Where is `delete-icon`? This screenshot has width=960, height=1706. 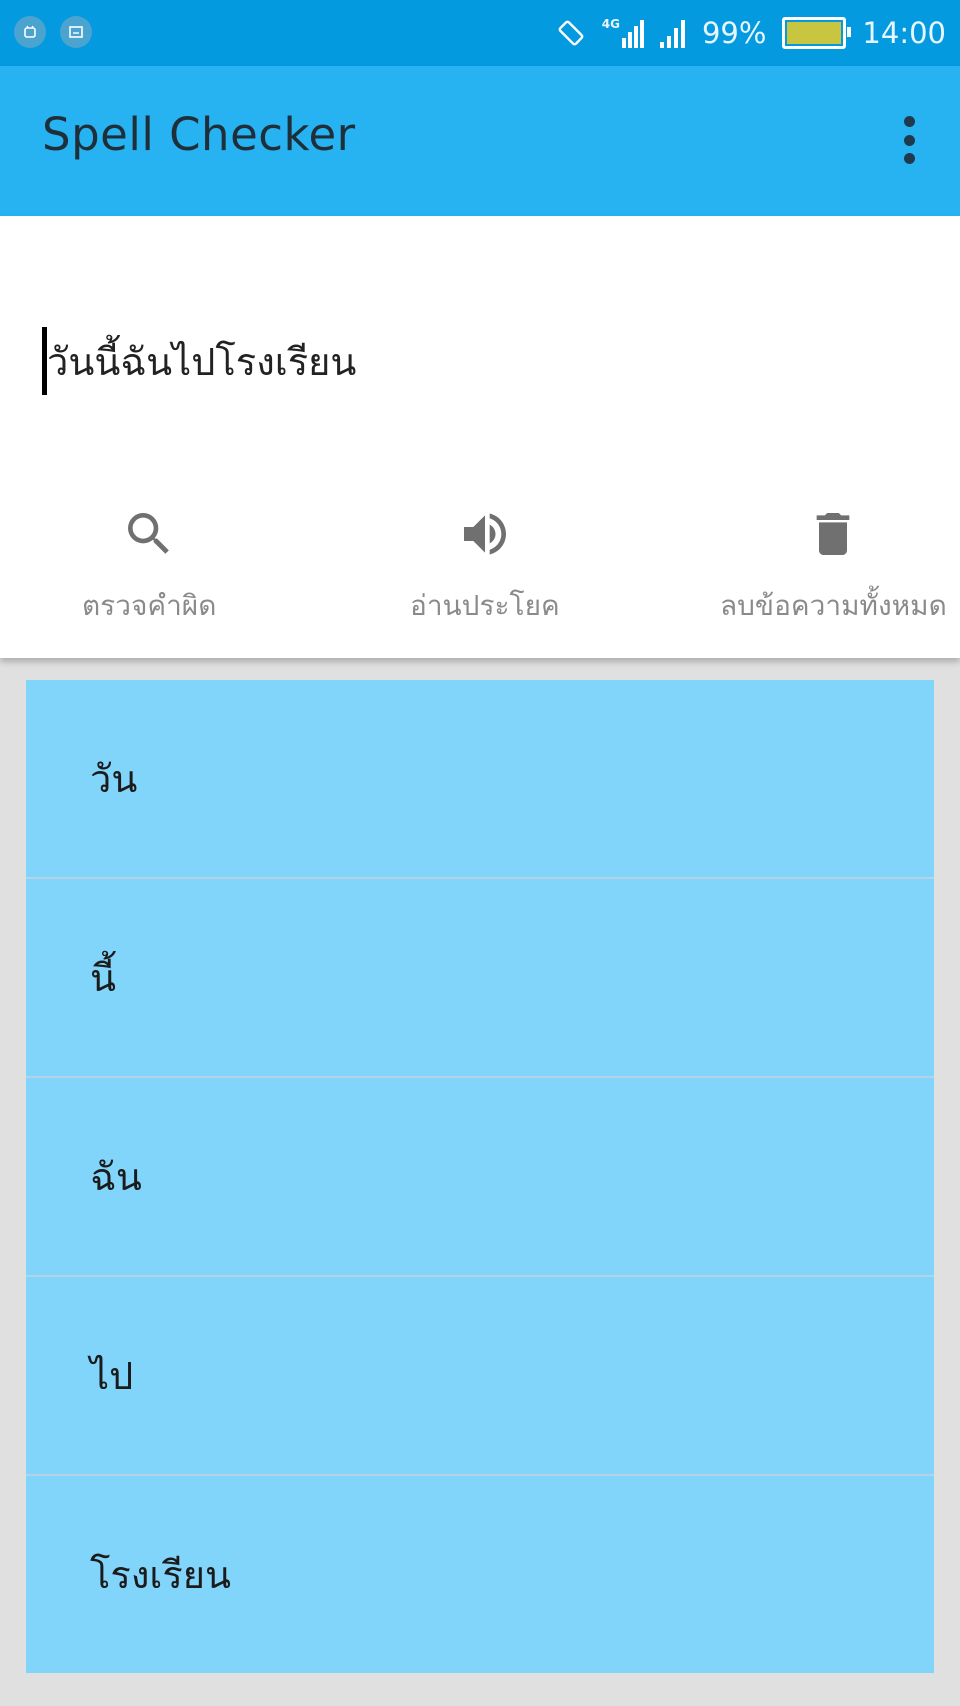 delete-icon is located at coordinates (833, 534).